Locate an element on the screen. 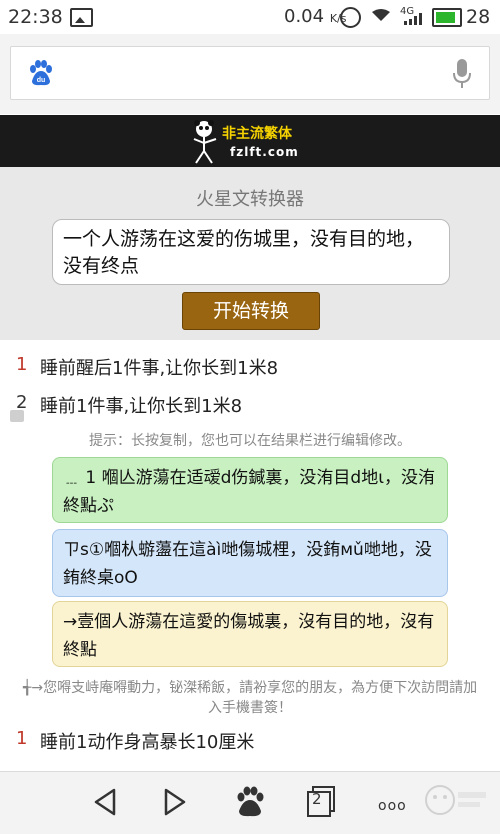 This screenshot has height=834, width=500. battery-percent: 28 is located at coordinates (478, 17).